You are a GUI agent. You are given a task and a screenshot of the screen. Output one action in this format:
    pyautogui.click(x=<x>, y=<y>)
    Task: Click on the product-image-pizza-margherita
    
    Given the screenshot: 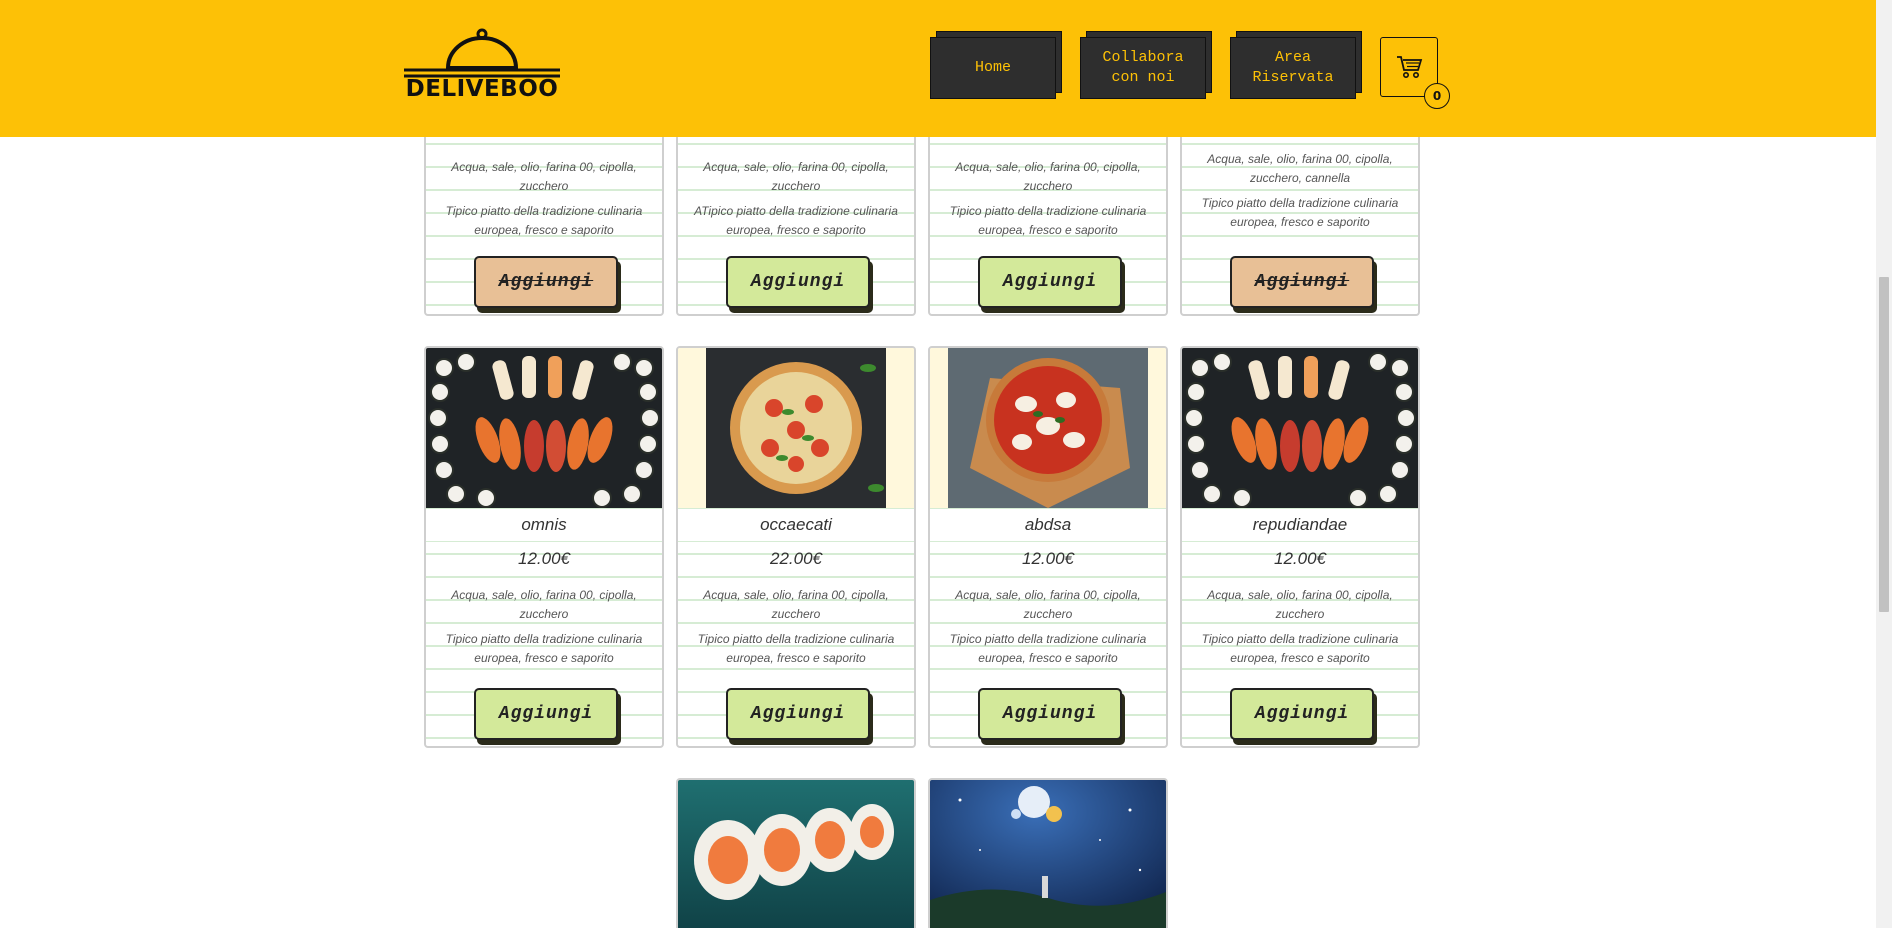 What is the action you would take?
    pyautogui.click(x=1048, y=428)
    